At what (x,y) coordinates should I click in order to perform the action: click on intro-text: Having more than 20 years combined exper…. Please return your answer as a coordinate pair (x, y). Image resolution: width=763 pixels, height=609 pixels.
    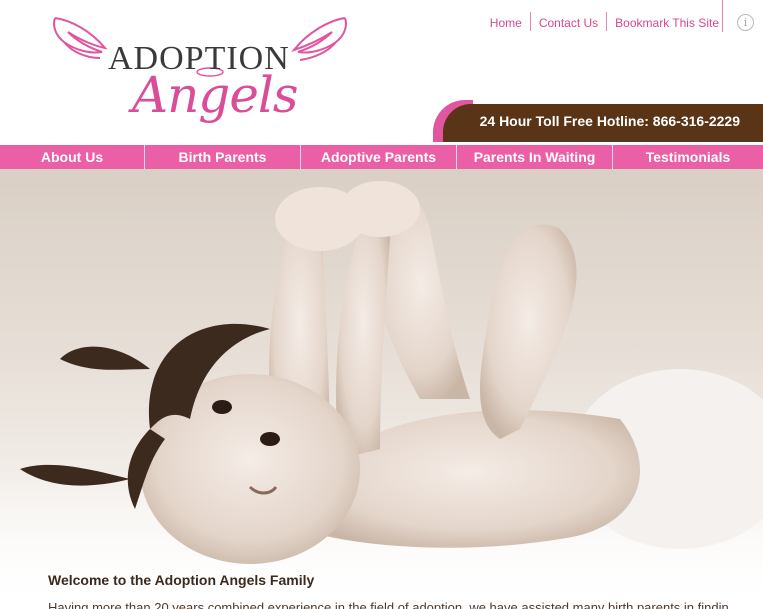
    Looking at the image, I should click on (388, 604).